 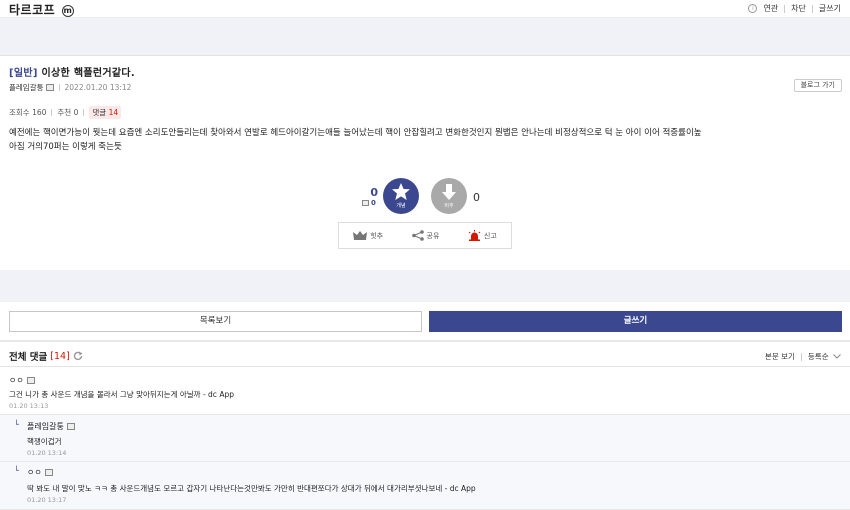 I want to click on share-button: 공유, so click(x=425, y=235).